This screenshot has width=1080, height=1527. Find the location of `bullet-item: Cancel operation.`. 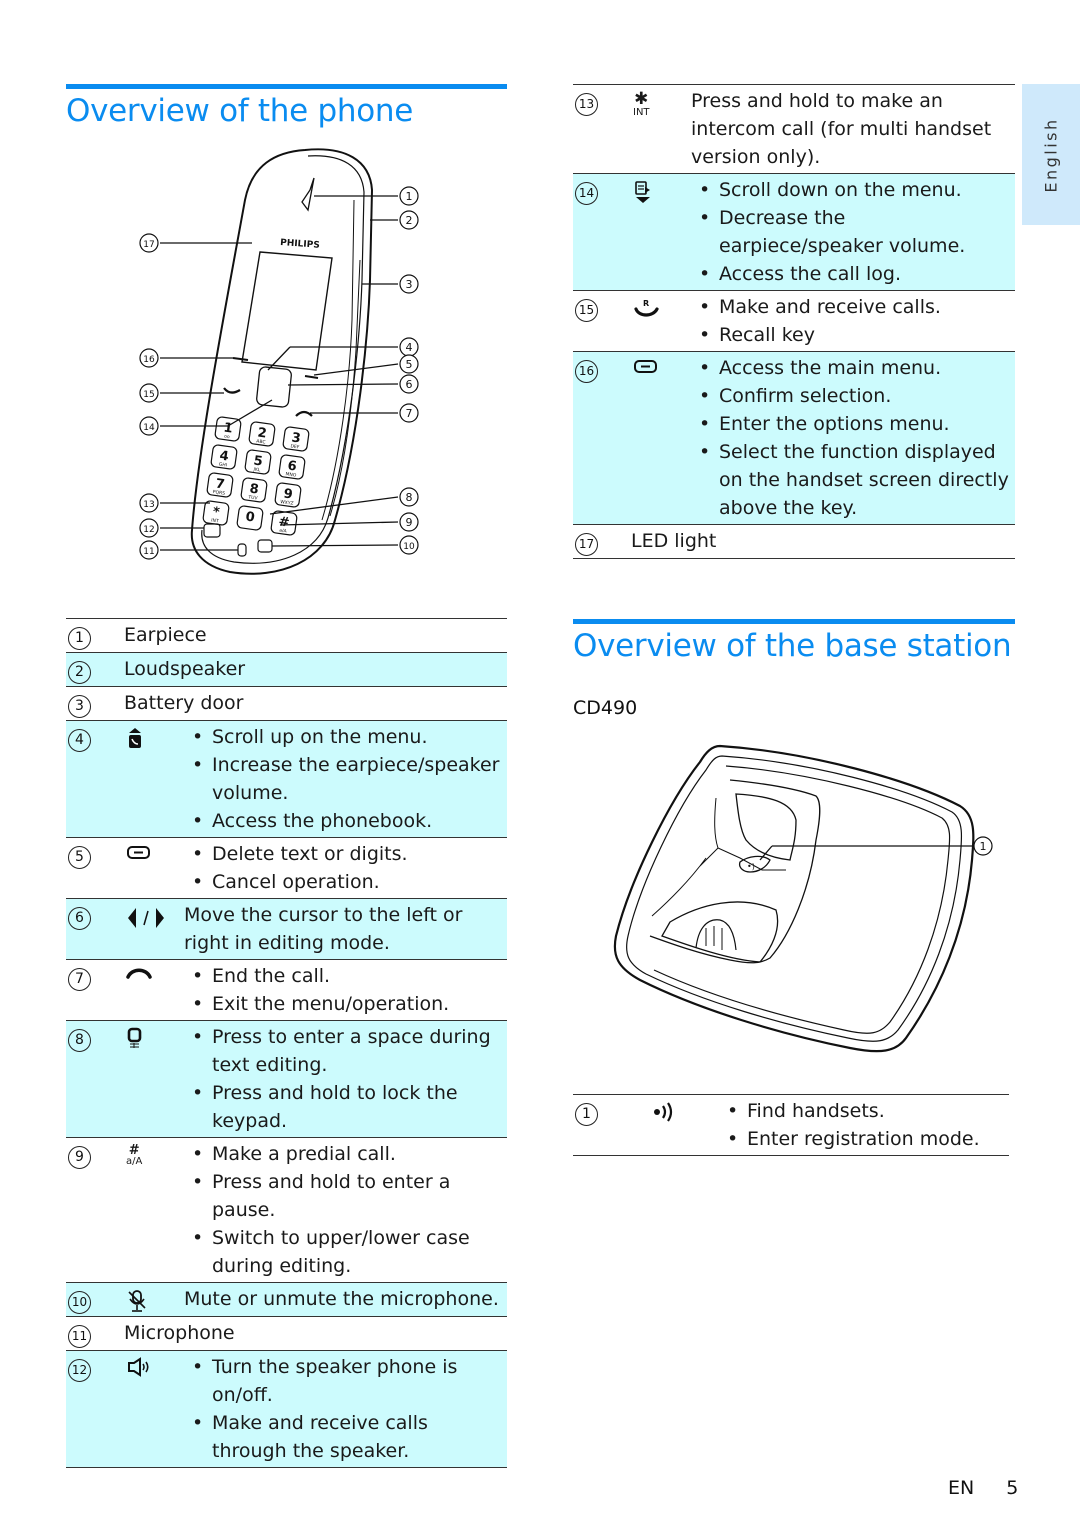

bullet-item: Cancel operation. is located at coordinates (345, 882).